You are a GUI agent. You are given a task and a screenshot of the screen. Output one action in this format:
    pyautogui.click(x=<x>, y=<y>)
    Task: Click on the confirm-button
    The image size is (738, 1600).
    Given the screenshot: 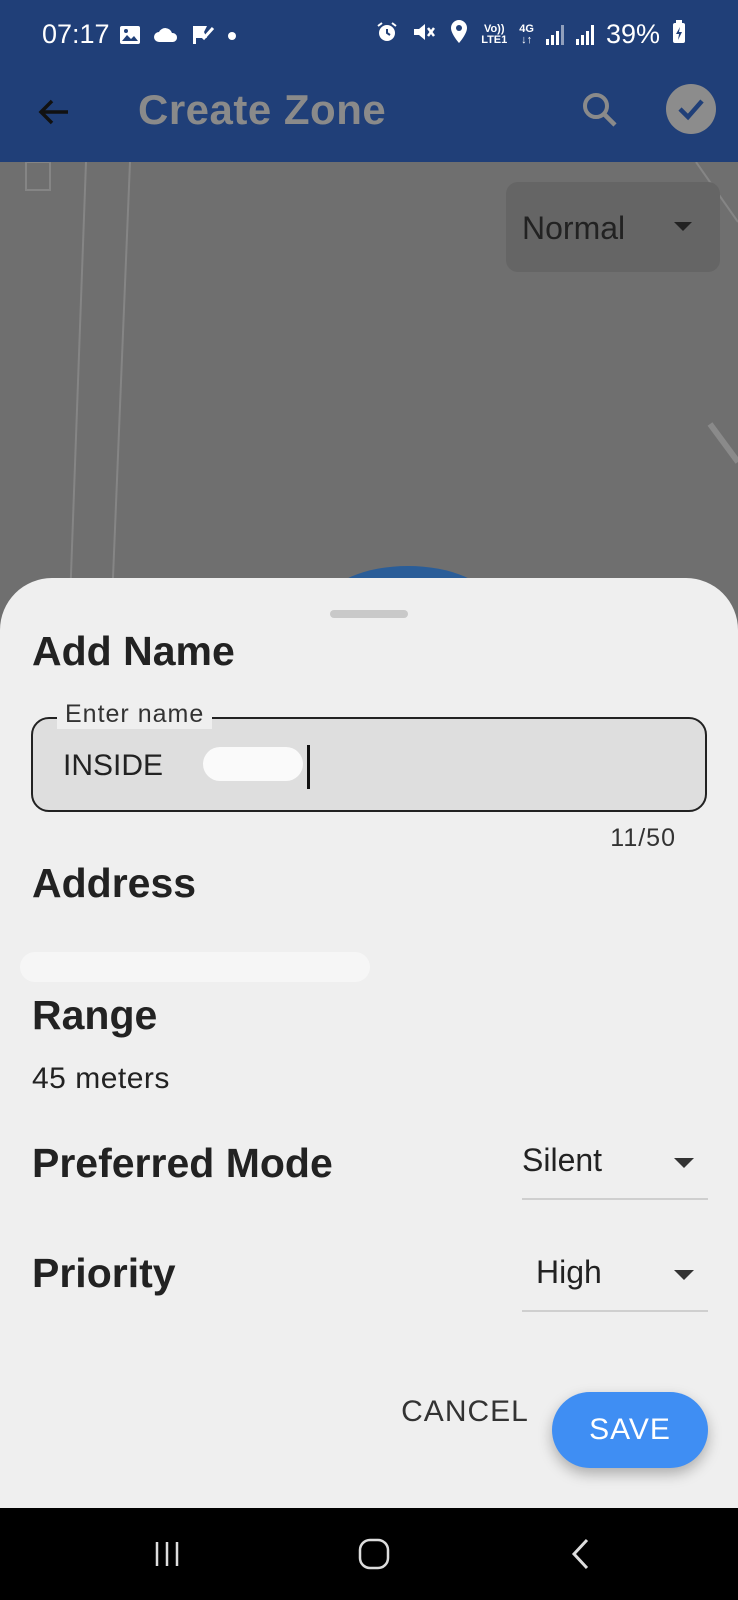 What is the action you would take?
    pyautogui.click(x=691, y=109)
    